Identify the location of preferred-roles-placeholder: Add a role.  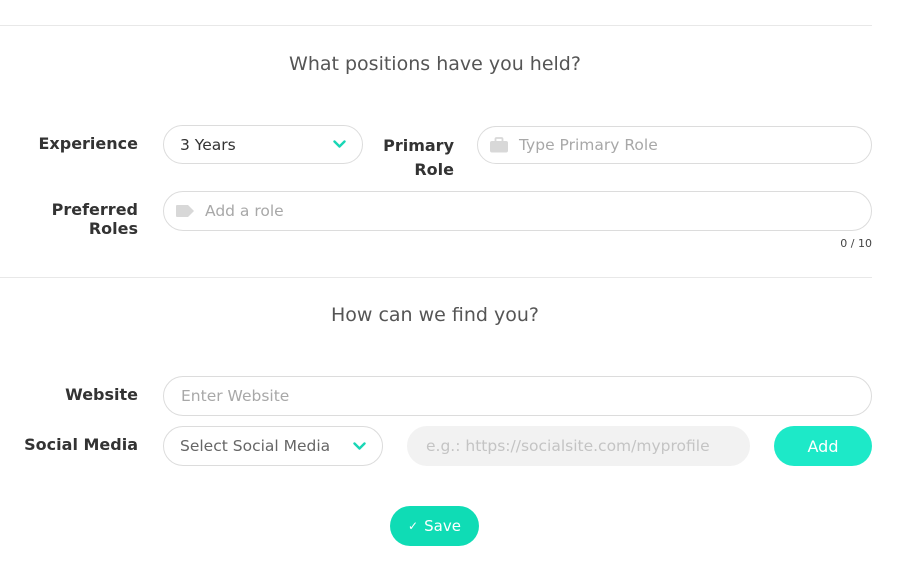
(244, 211).